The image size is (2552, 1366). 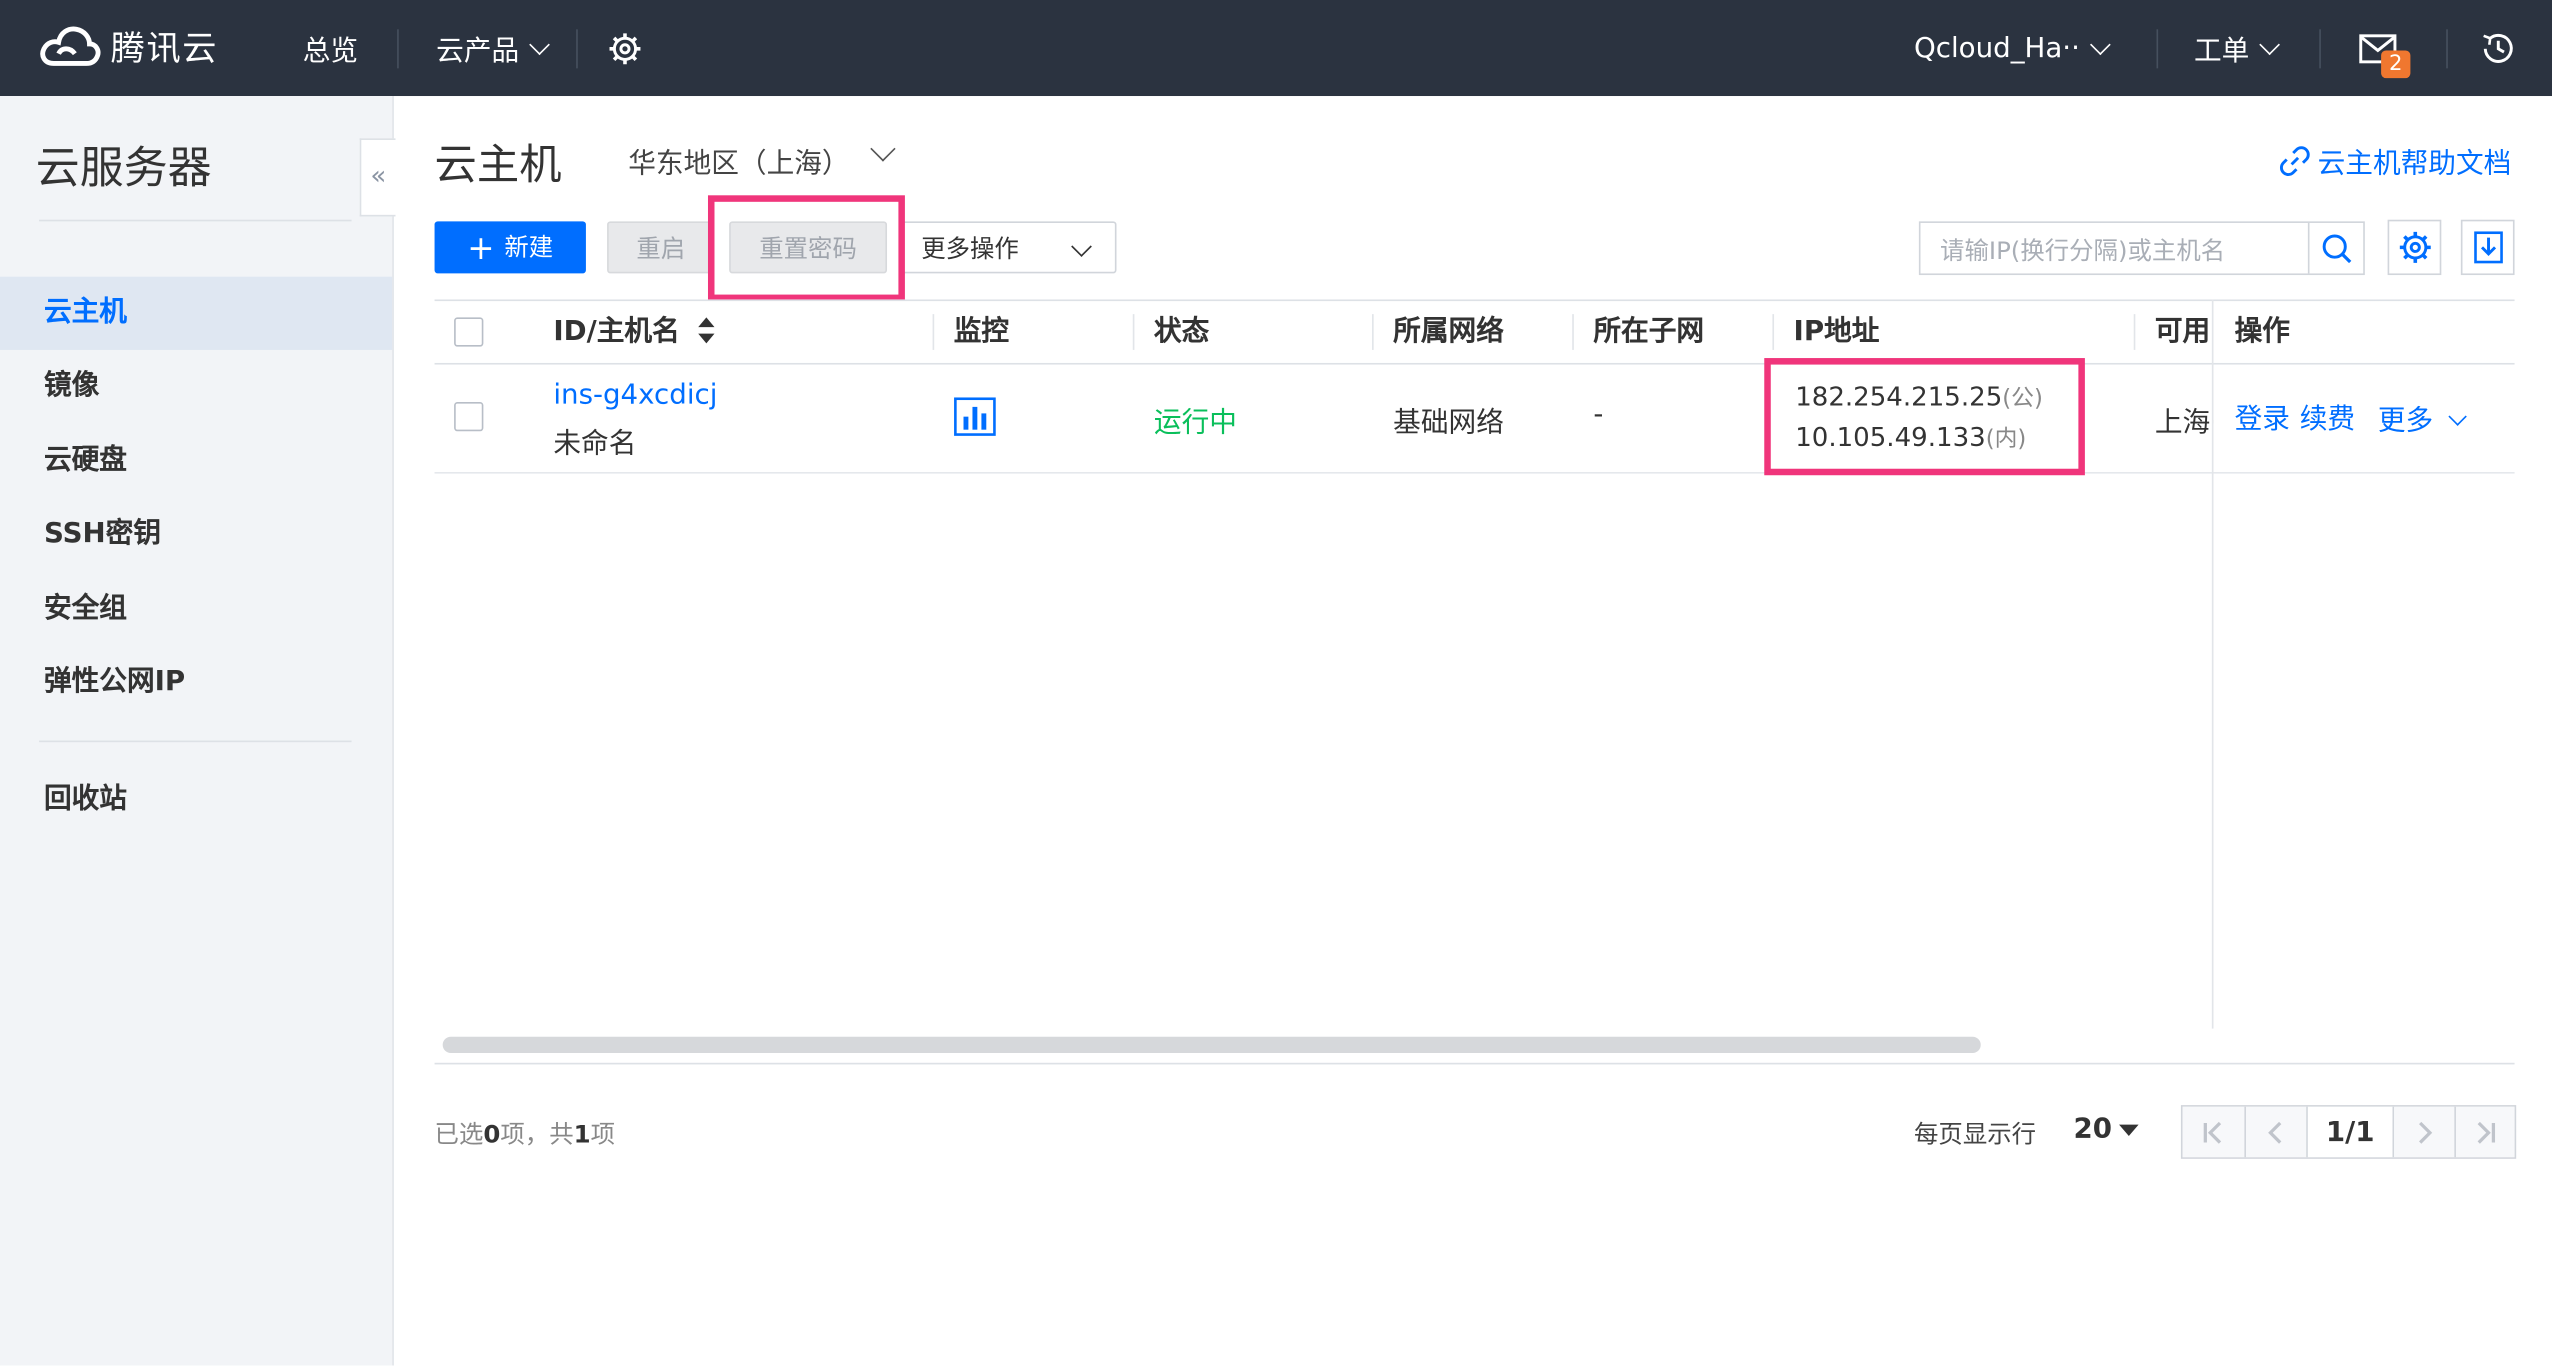 I want to click on link-icon, so click(x=2295, y=160).